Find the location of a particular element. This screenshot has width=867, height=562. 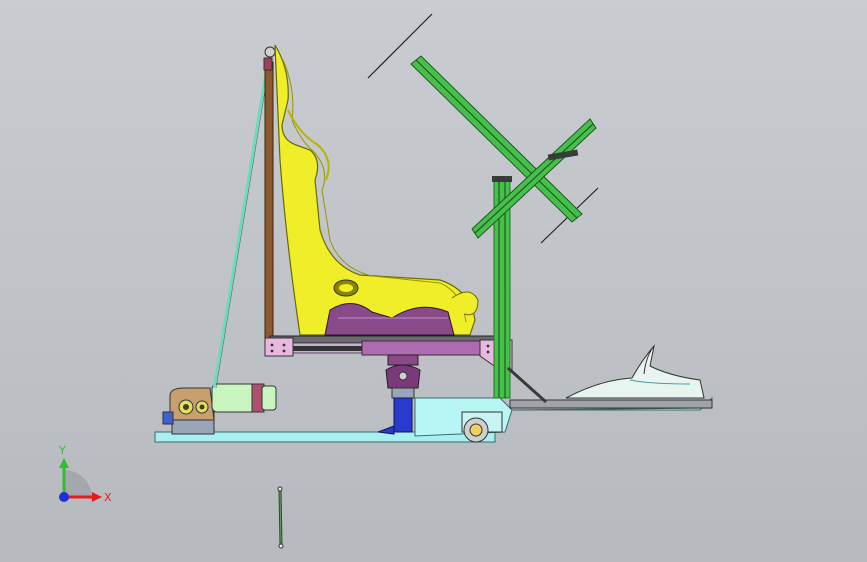

coordinate-triad: Y X is located at coordinates (85, 474).